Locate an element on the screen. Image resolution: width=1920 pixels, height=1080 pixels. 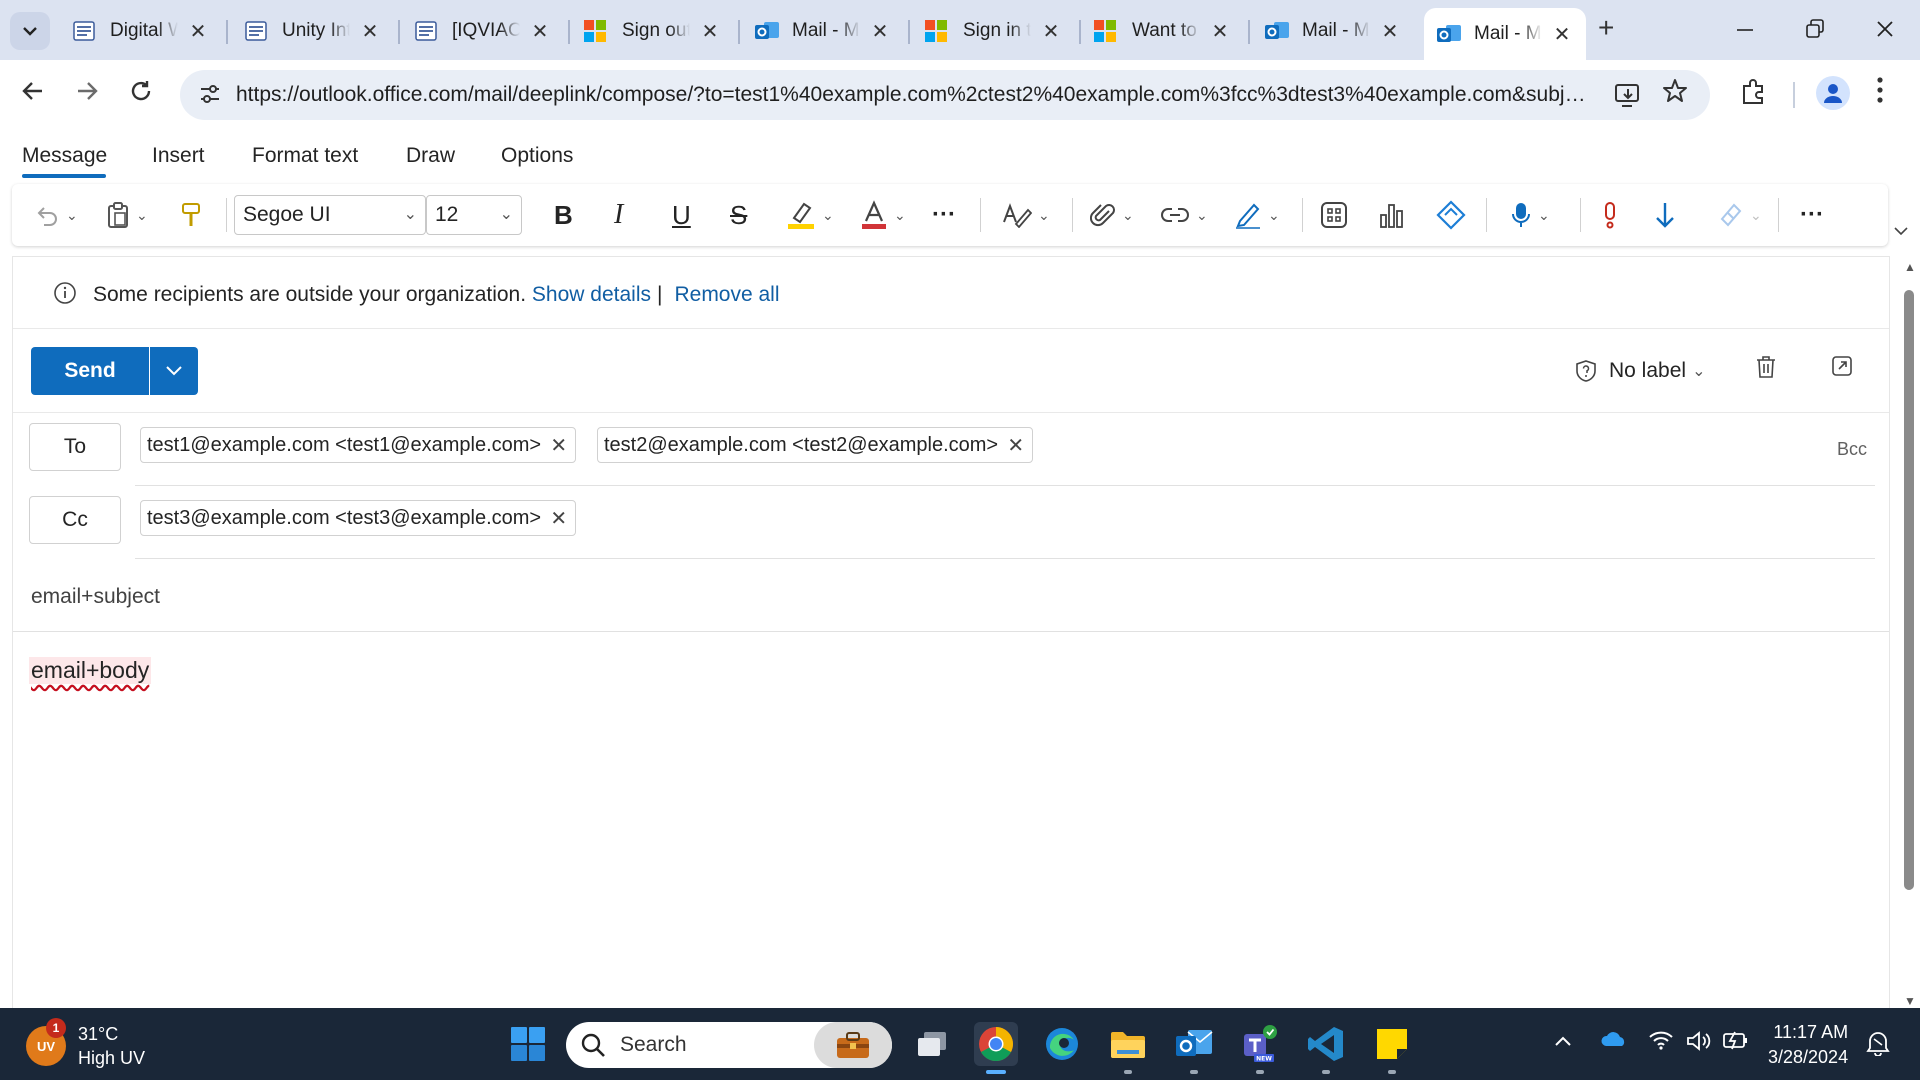
browser-tab: Sign out ✕ is located at coordinates (653, 31).